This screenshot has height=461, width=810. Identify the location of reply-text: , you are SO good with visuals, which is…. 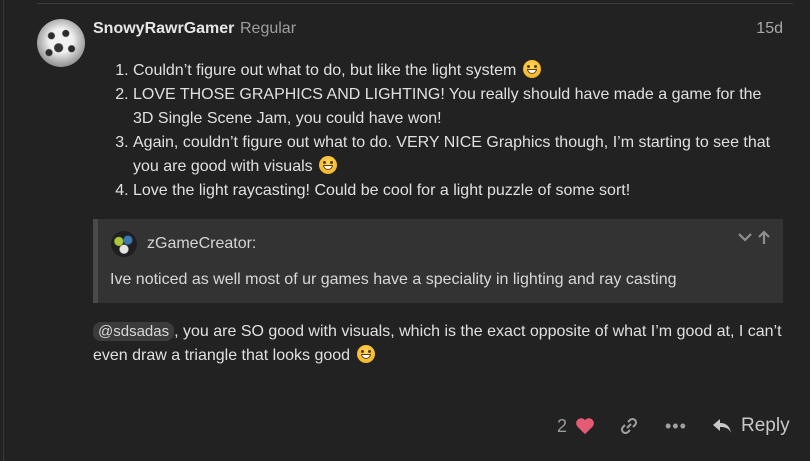
(437, 343).